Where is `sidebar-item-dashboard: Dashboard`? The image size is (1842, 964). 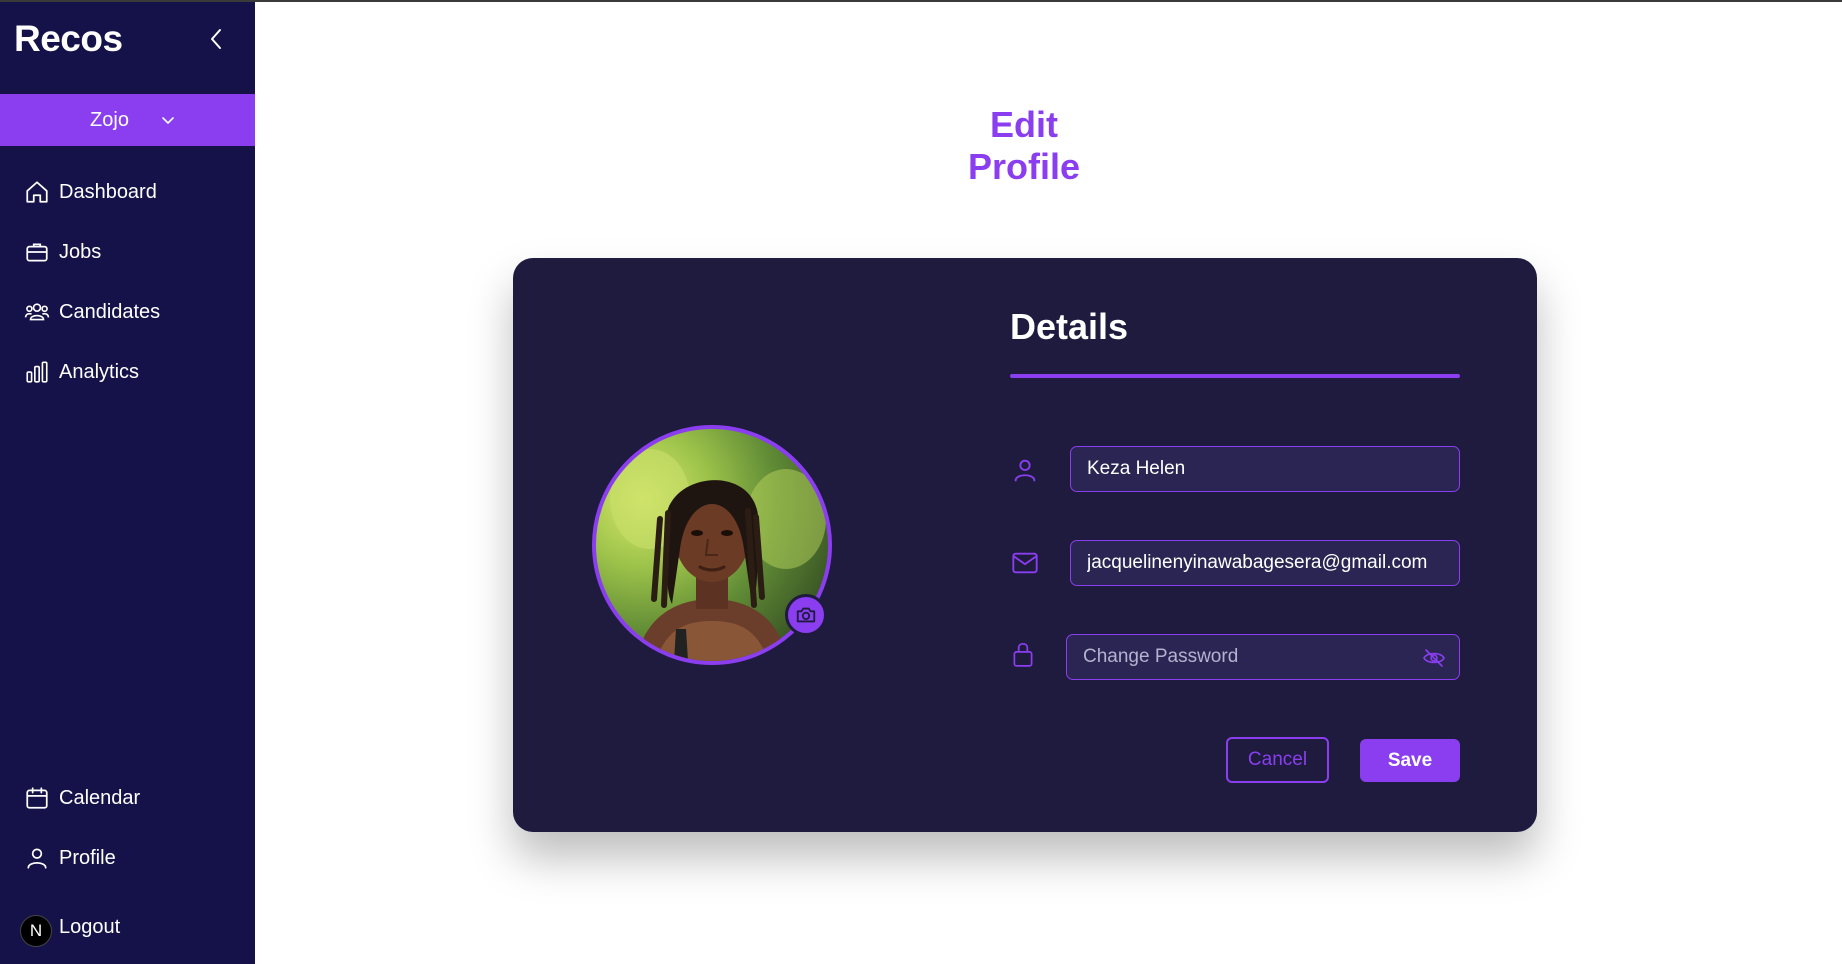 sidebar-item-dashboard: Dashboard is located at coordinates (127, 192).